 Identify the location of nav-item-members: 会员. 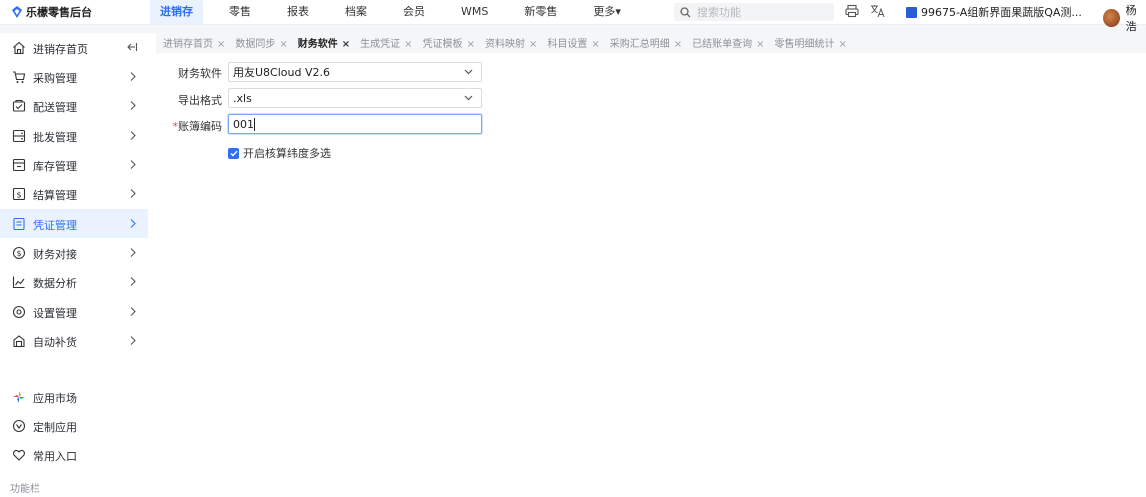
(414, 12).